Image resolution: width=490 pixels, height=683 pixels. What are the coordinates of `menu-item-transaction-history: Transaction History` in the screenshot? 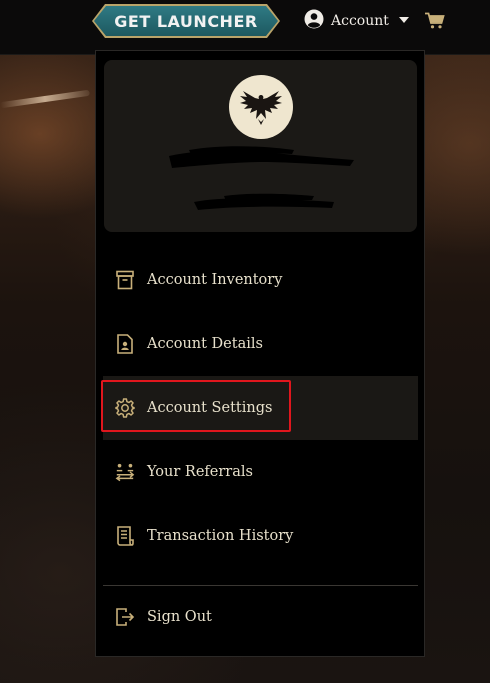 It's located at (260, 536).